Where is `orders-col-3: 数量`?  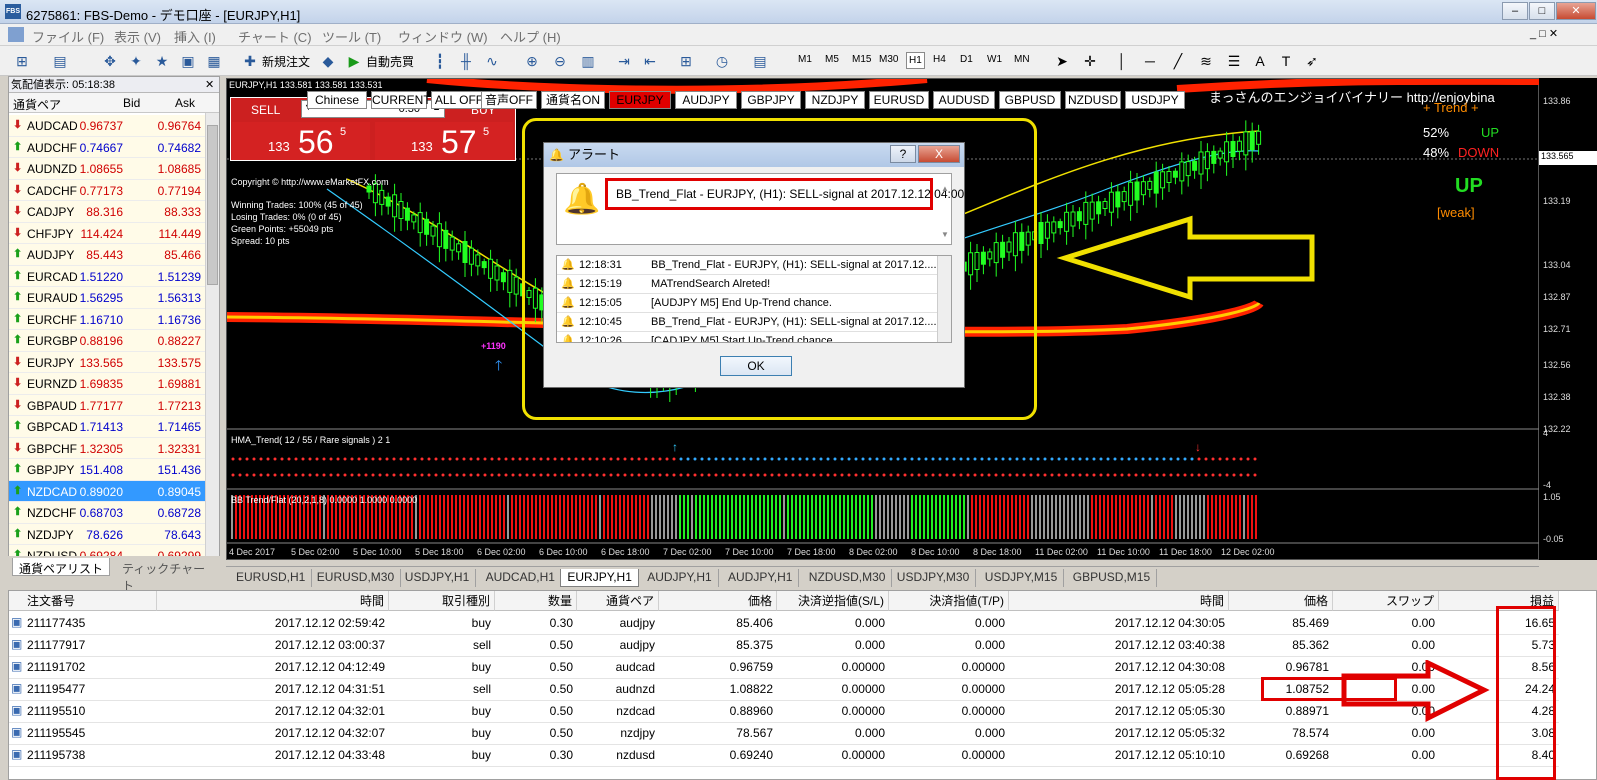 orders-col-3: 数量 is located at coordinates (536, 601).